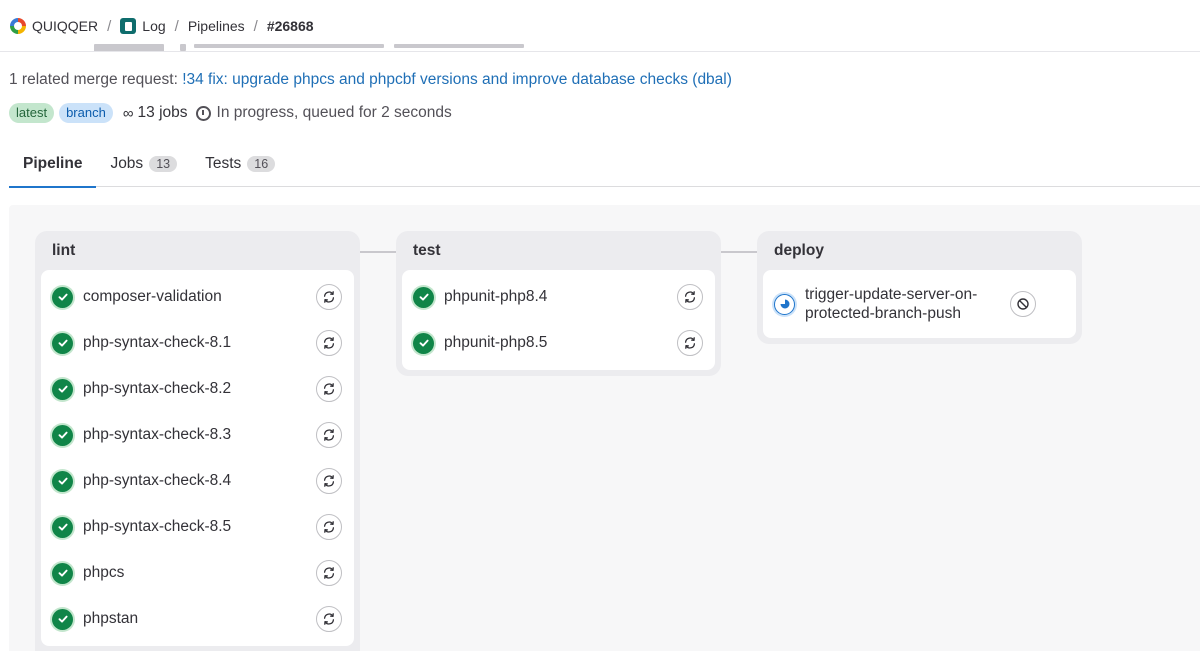 Image resolution: width=1200 pixels, height=651 pixels. What do you see at coordinates (32, 113) in the screenshot?
I see `latest-badge: latest` at bounding box center [32, 113].